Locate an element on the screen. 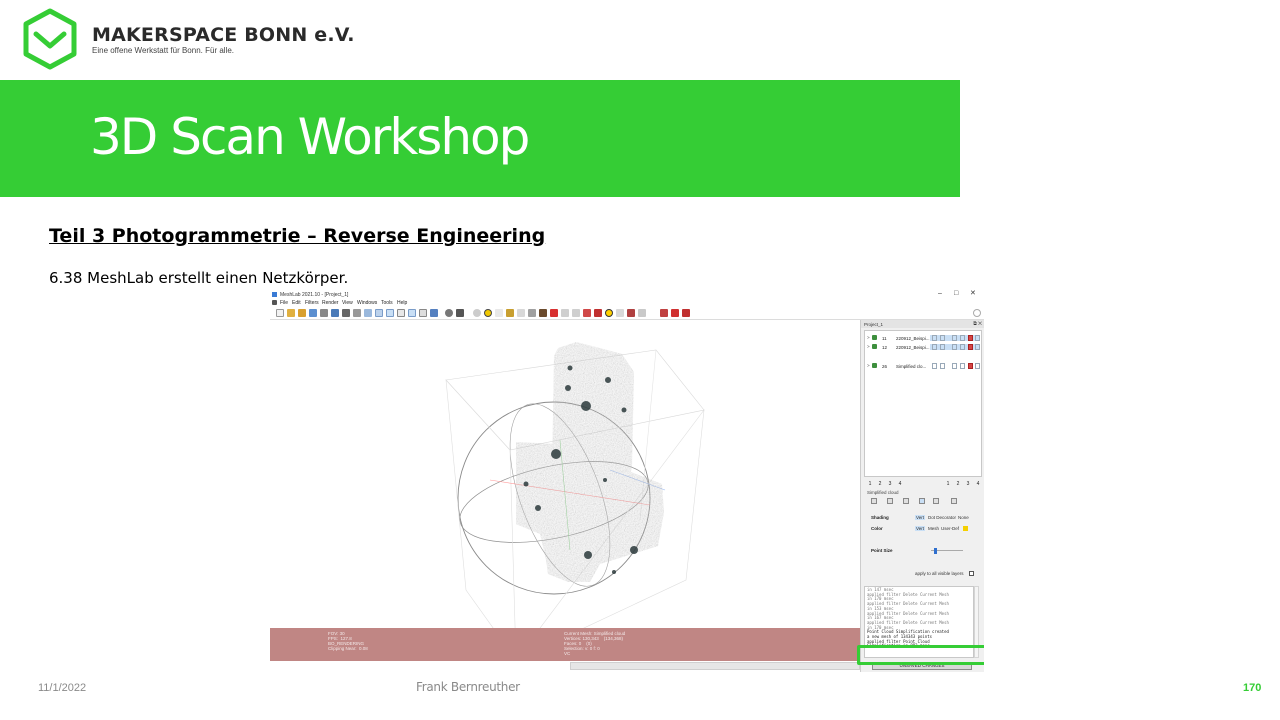 The width and height of the screenshot is (1280, 720). points-render-icon is located at coordinates (346, 313).